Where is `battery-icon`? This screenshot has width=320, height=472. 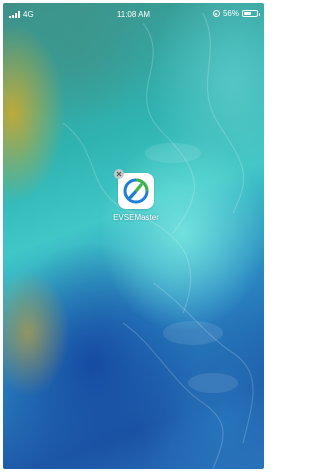 battery-icon is located at coordinates (251, 13).